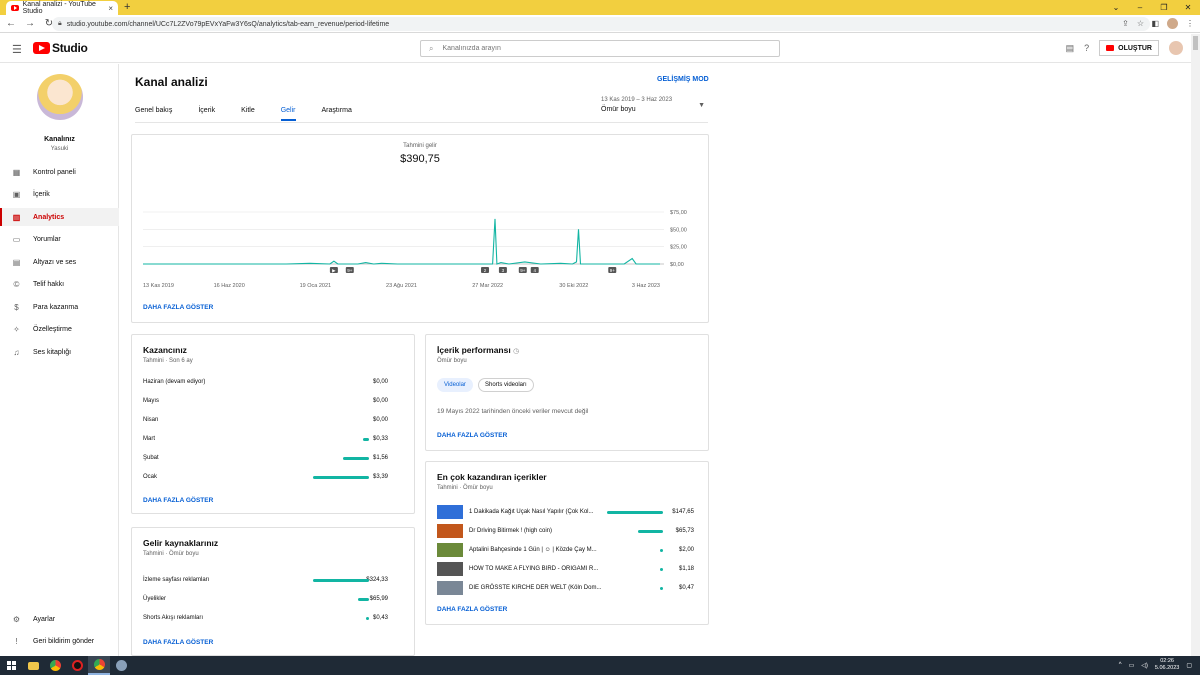 The image size is (1200, 675). Describe the element at coordinates (11, 23) in the screenshot. I see `back-button: ←` at that location.